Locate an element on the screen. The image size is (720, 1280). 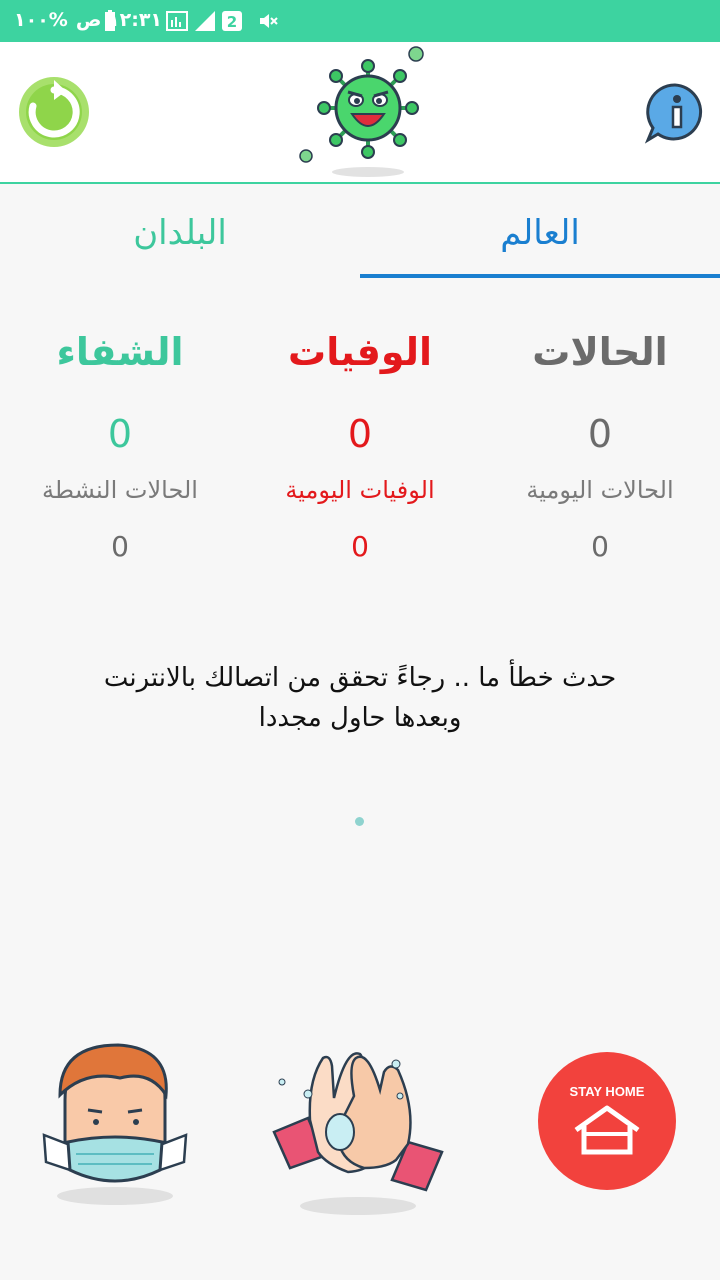
battery-percent: %١٠٠ is located at coordinates (41, 20).